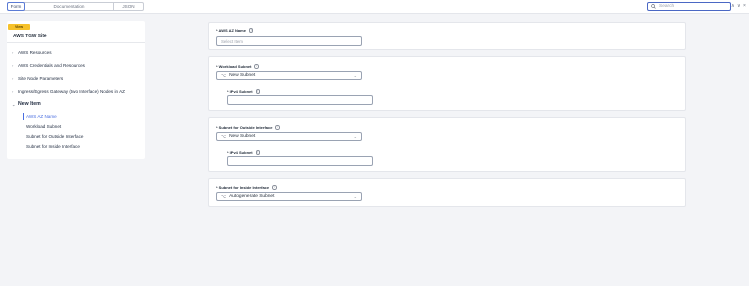  I want to click on outside-ipv4-input, so click(300, 161).